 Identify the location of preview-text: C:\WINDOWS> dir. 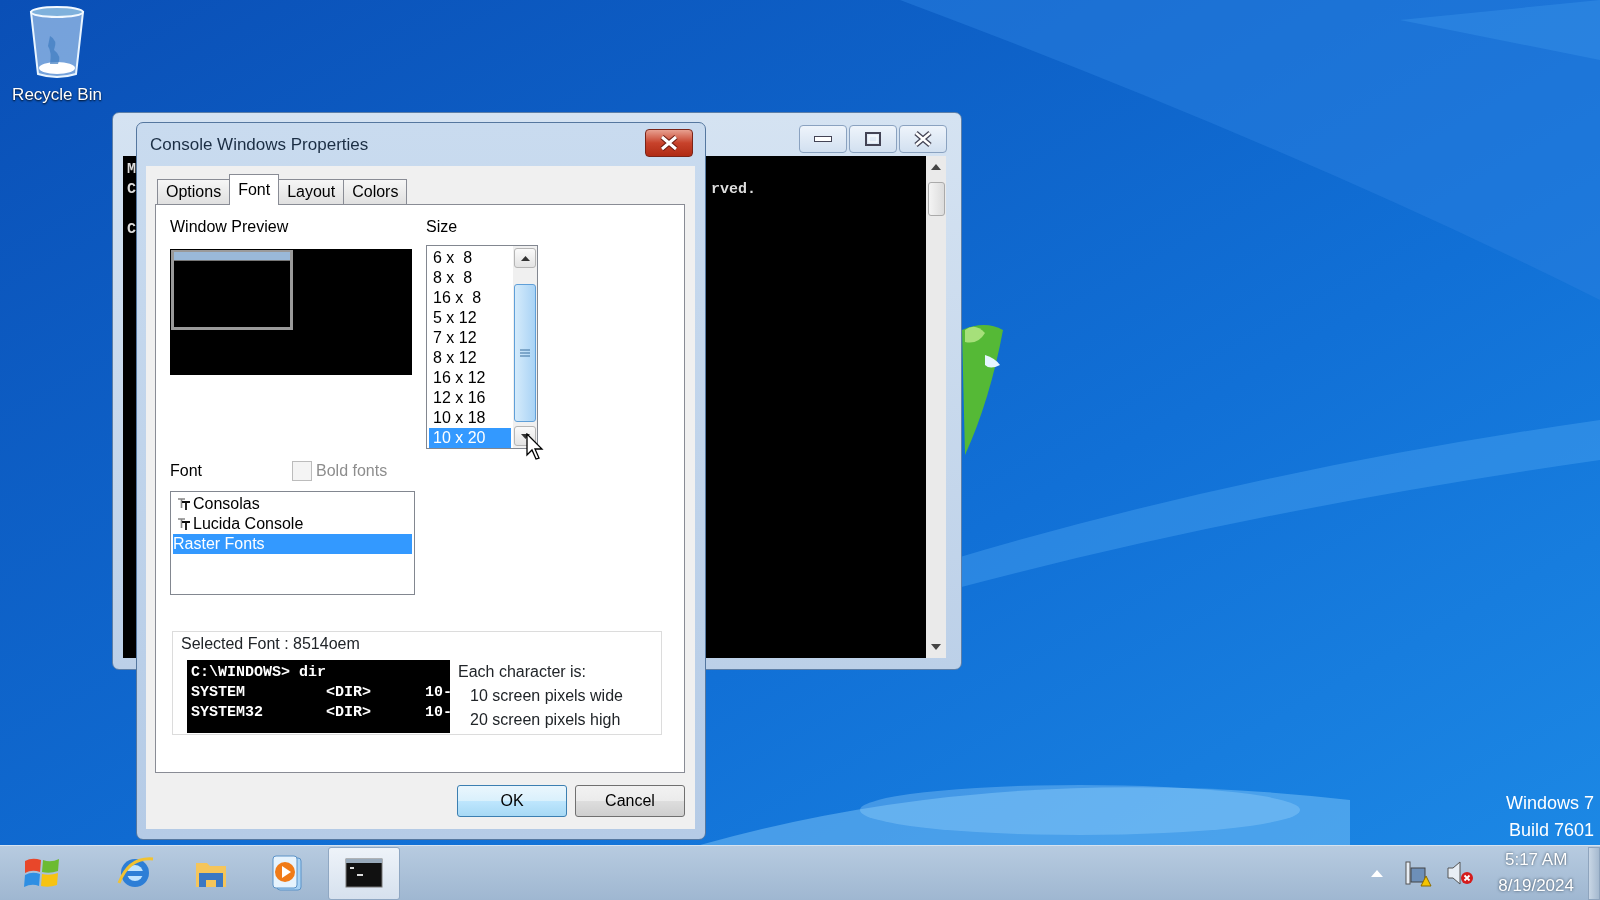
(259, 673).